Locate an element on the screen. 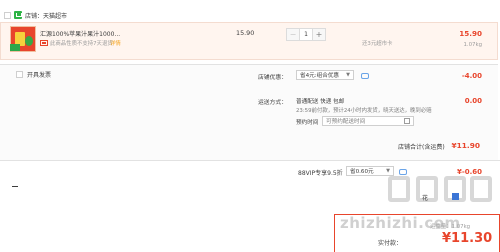  payment-checkbox-icon is located at coordinates (455, 196).